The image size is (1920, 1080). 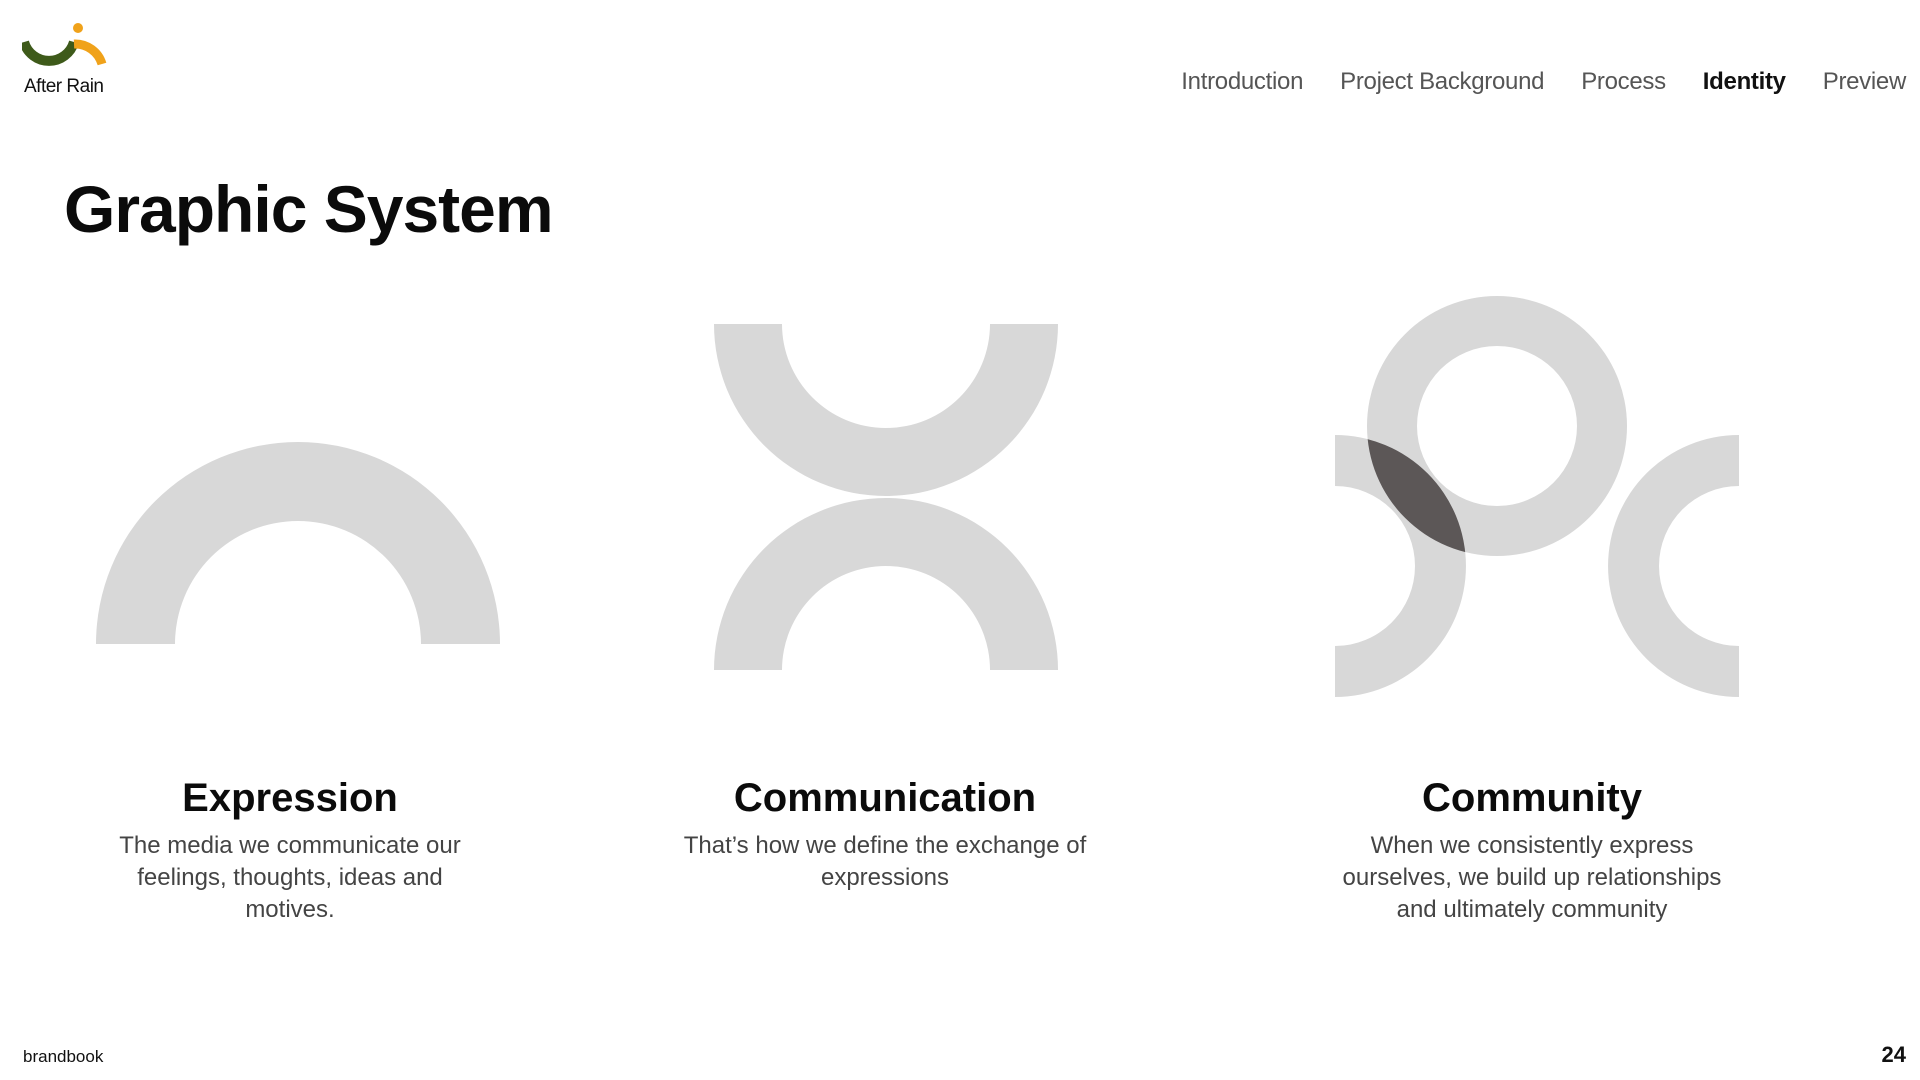 I want to click on nav-item-process: Process, so click(x=1623, y=82).